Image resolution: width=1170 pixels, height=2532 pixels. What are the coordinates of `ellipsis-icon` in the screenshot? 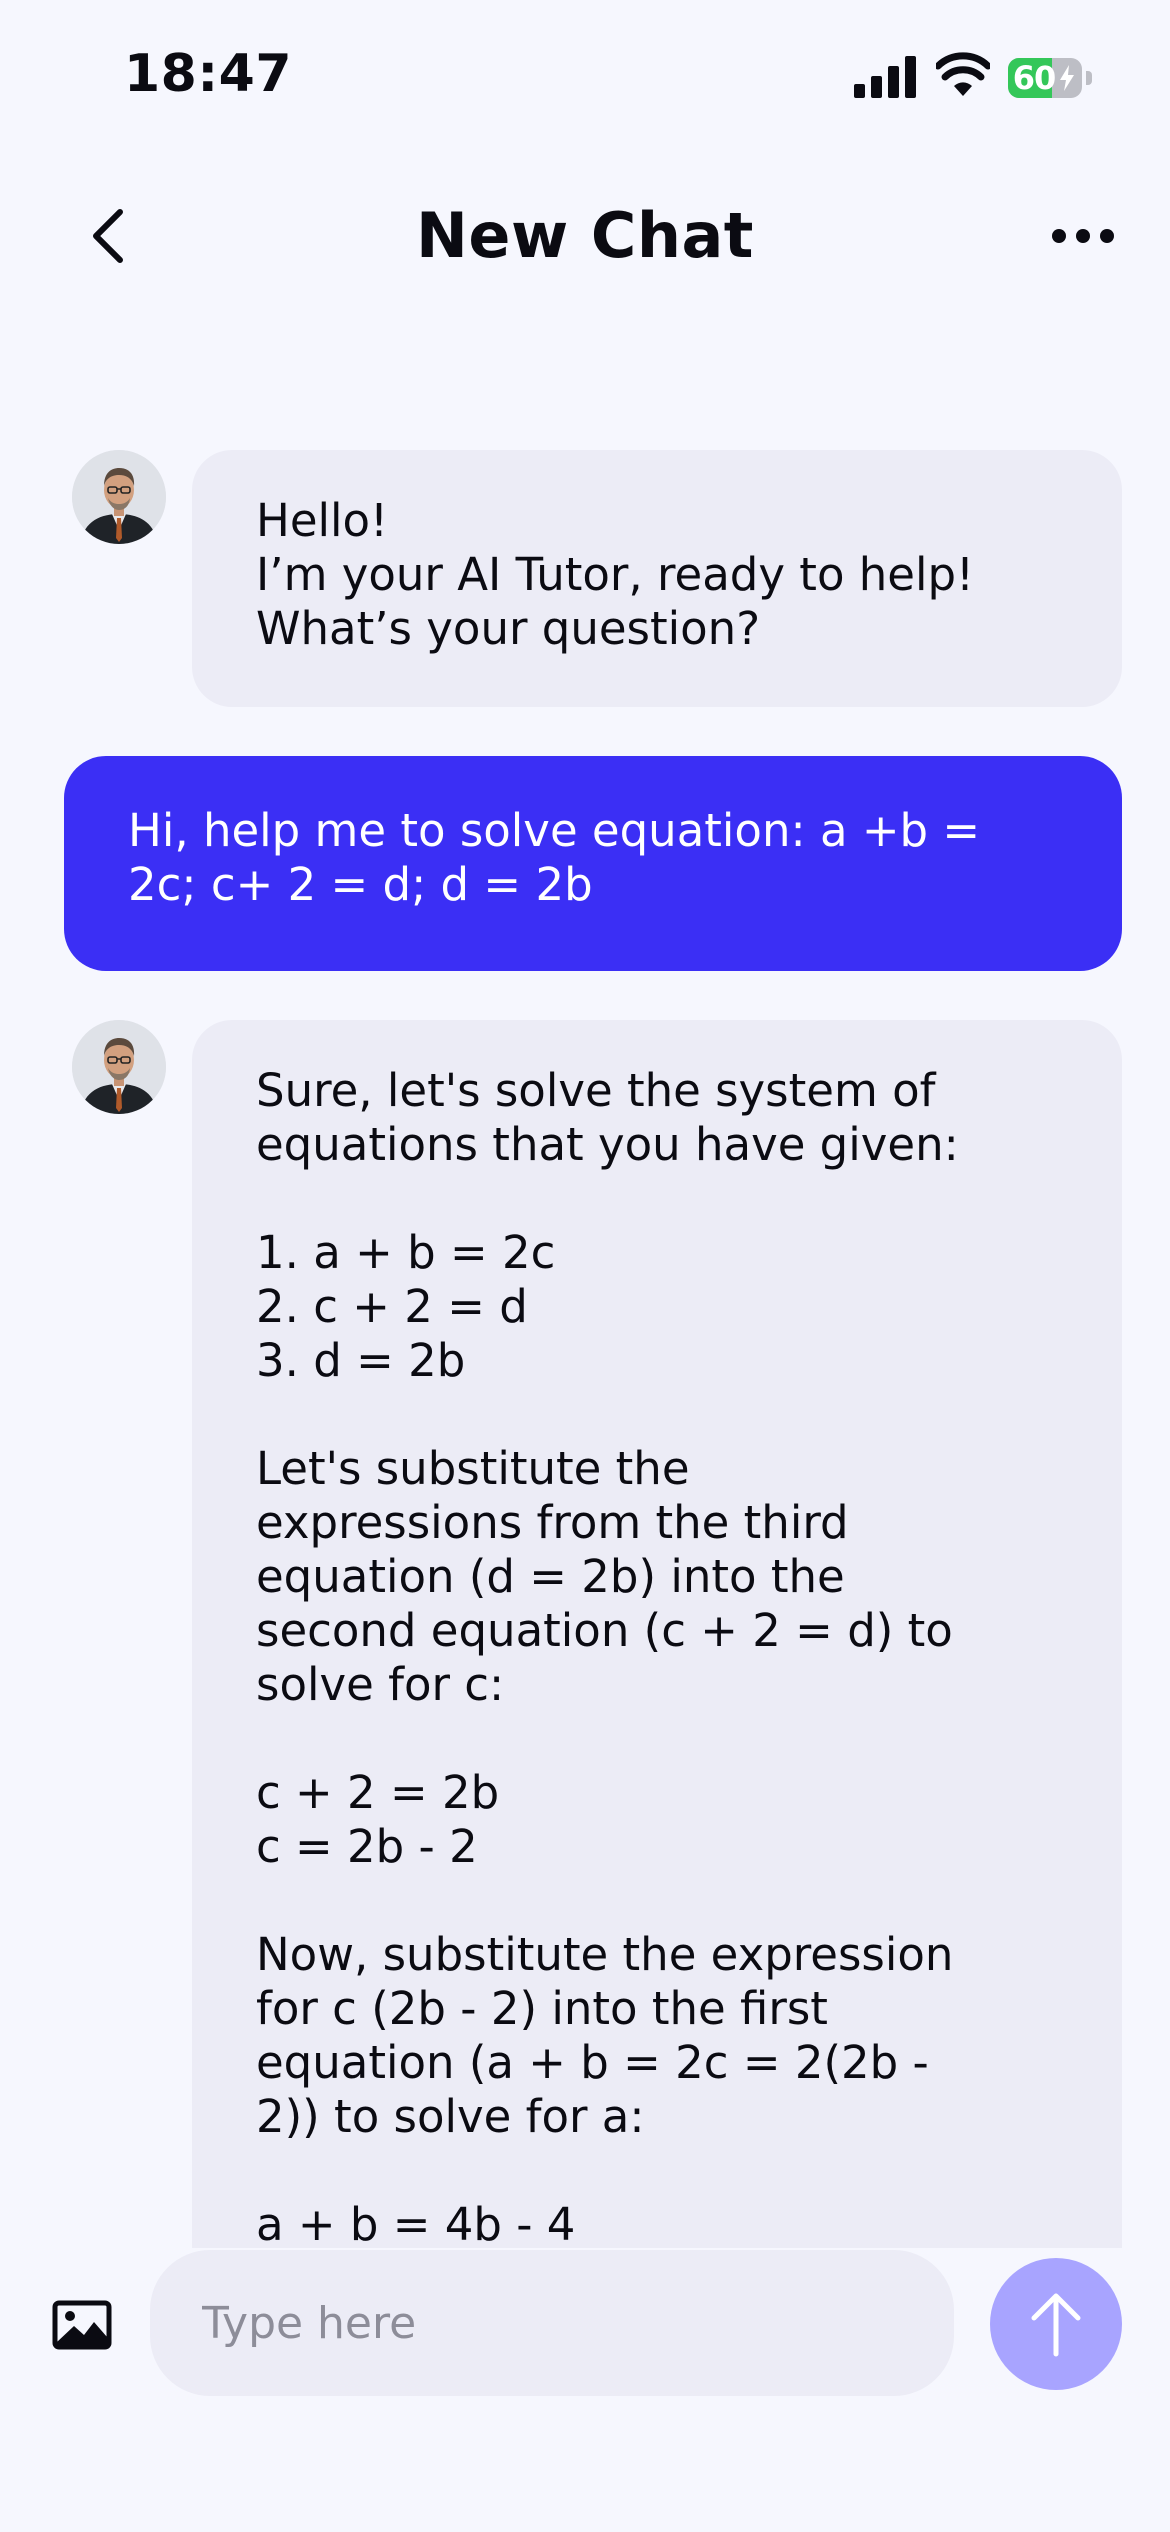 It's located at (1083, 236).